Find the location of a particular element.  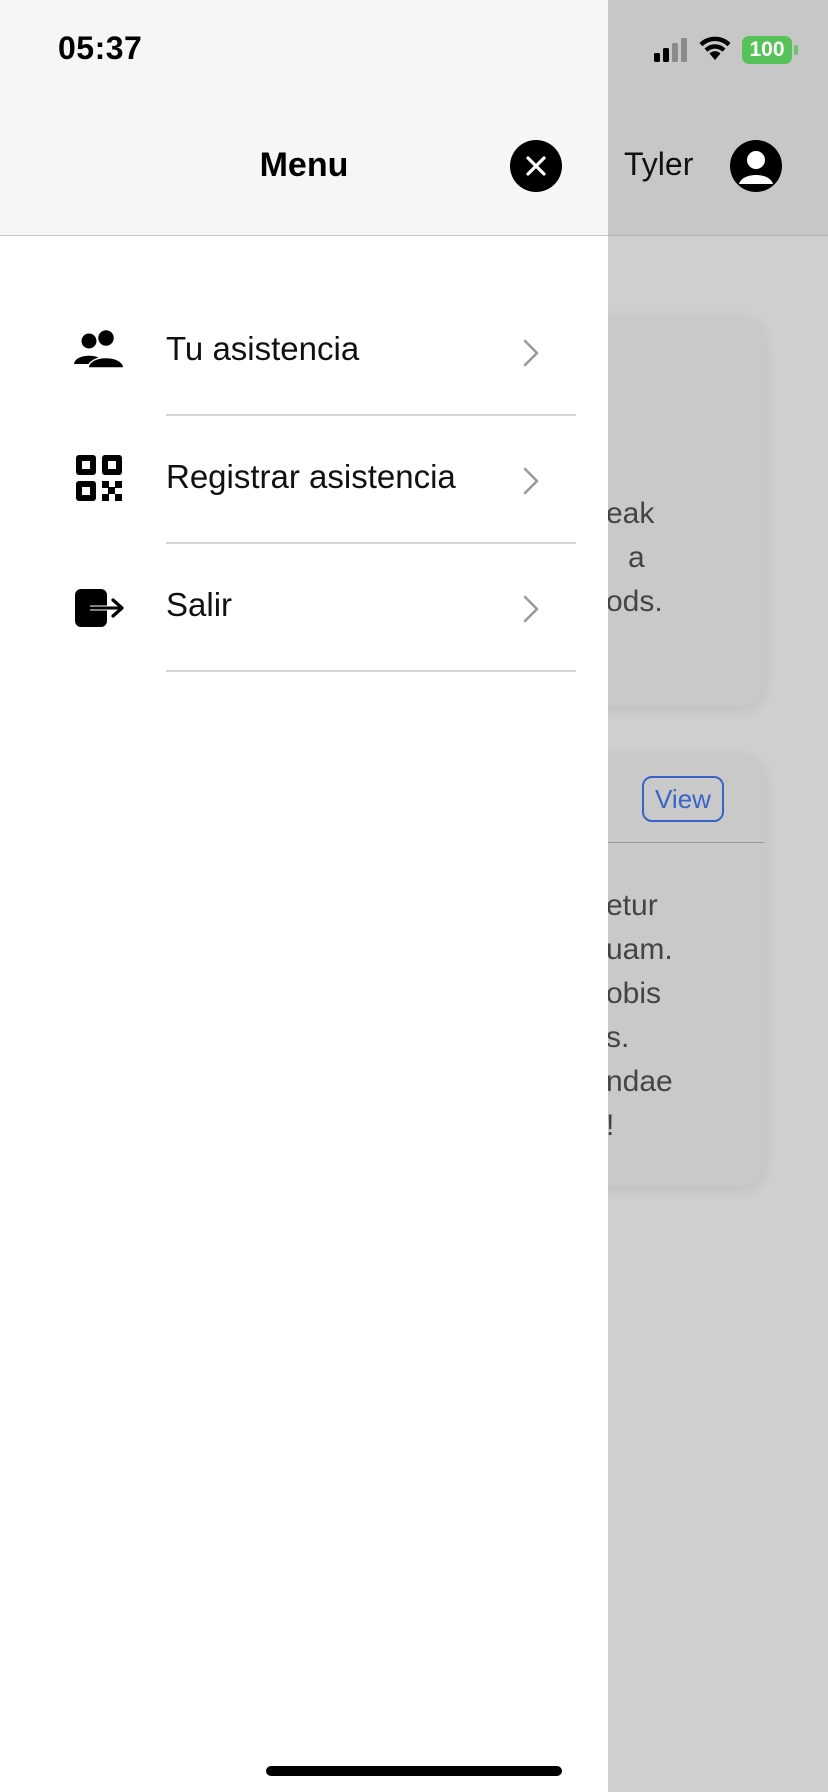

battery-indicator: 100 is located at coordinates (767, 50).